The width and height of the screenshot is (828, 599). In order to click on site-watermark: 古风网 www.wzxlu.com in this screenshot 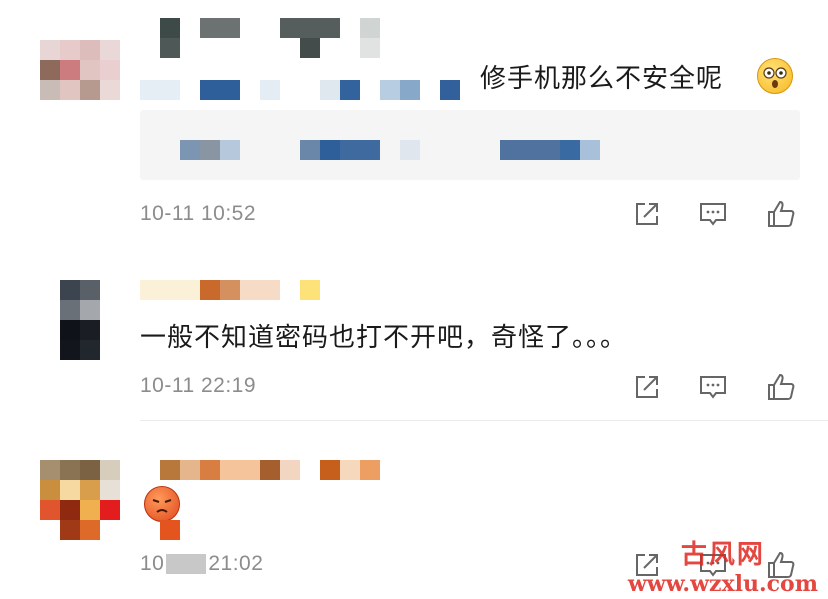, I will do `click(723, 565)`.